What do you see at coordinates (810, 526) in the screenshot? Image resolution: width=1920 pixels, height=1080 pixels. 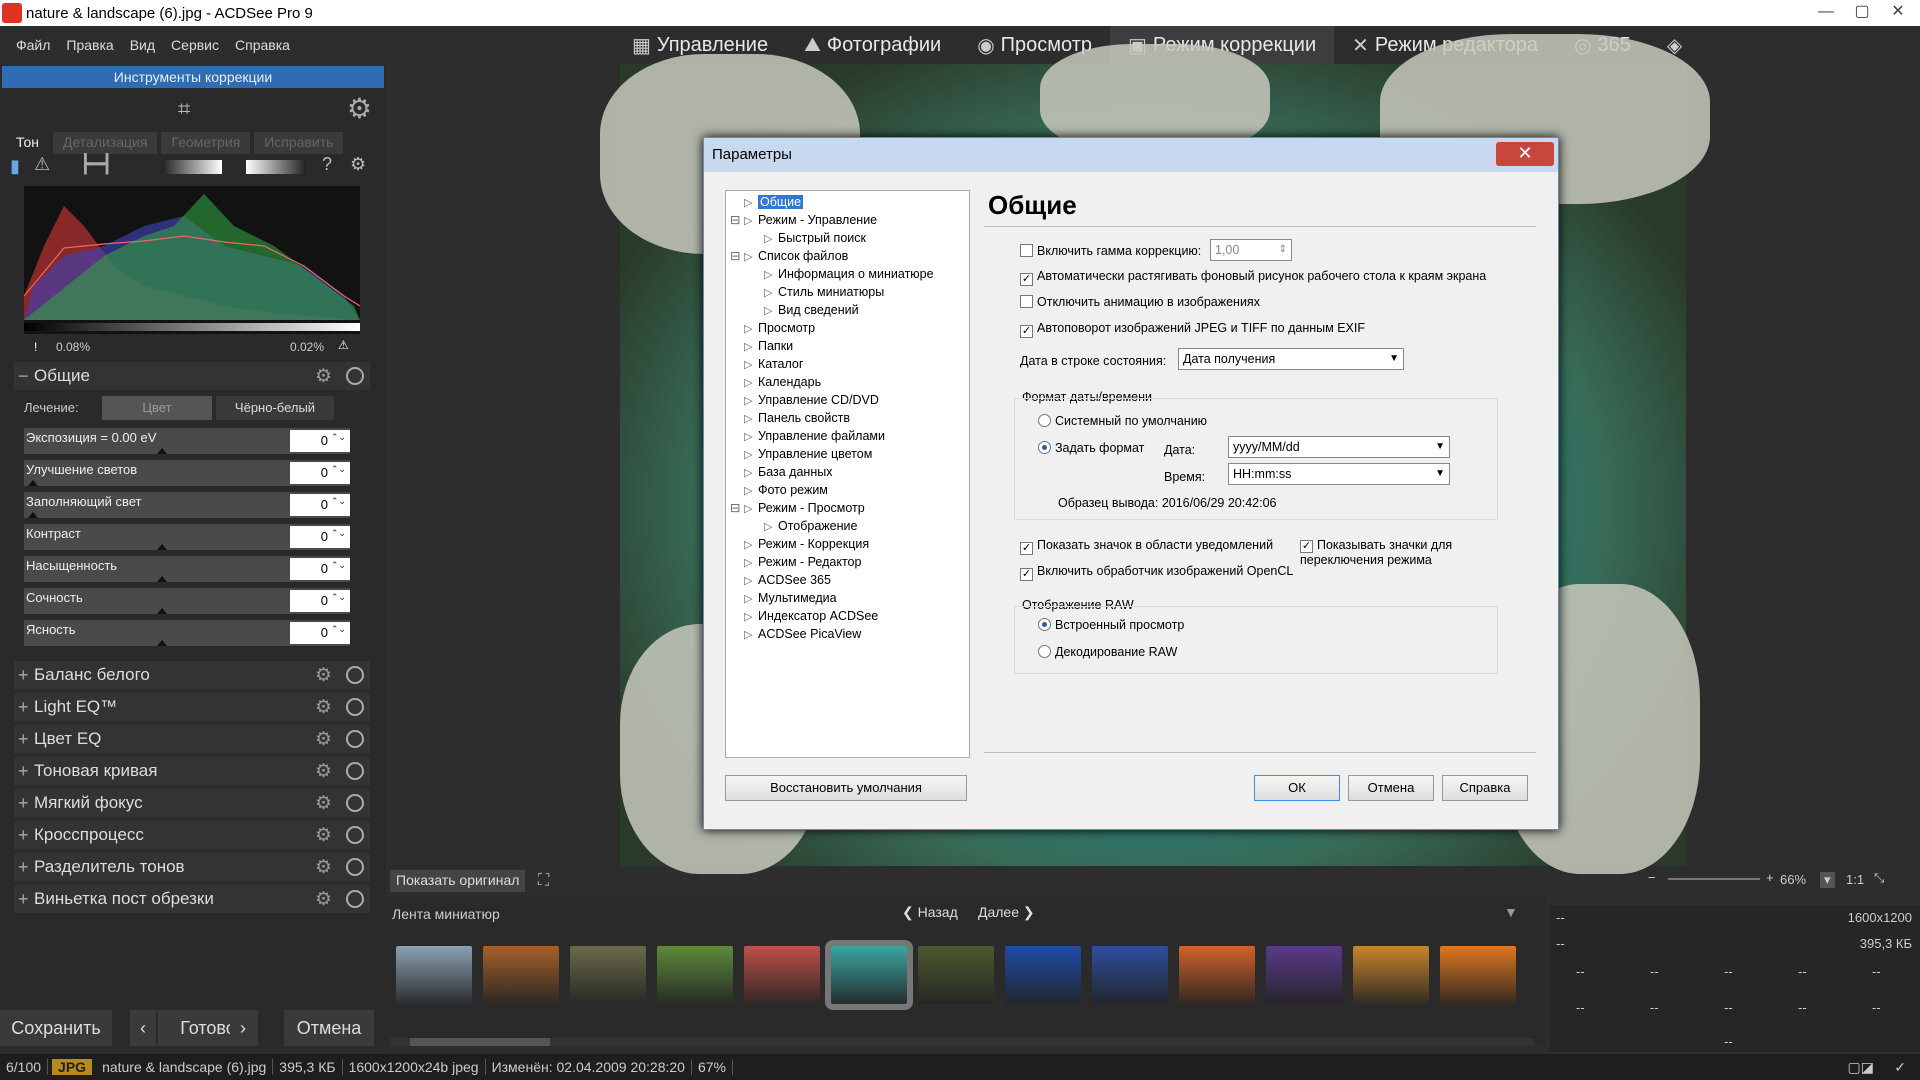 I see `tree-item: ▷ Отображение` at bounding box center [810, 526].